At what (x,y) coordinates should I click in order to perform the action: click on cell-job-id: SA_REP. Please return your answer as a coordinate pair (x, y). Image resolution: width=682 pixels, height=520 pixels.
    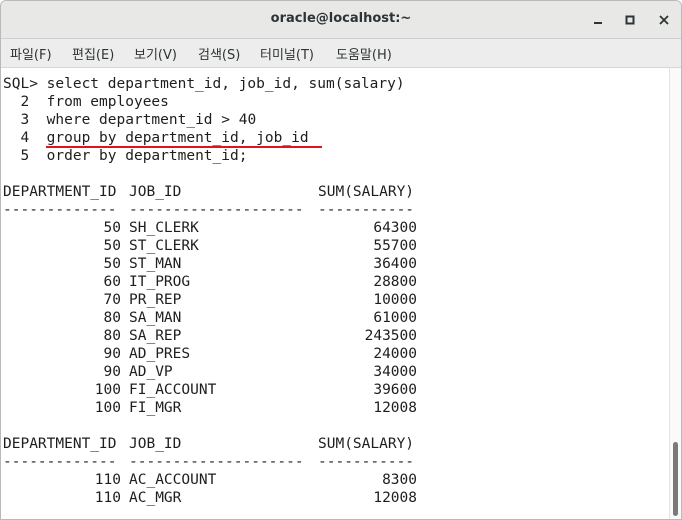
    Looking at the image, I should click on (155, 336).